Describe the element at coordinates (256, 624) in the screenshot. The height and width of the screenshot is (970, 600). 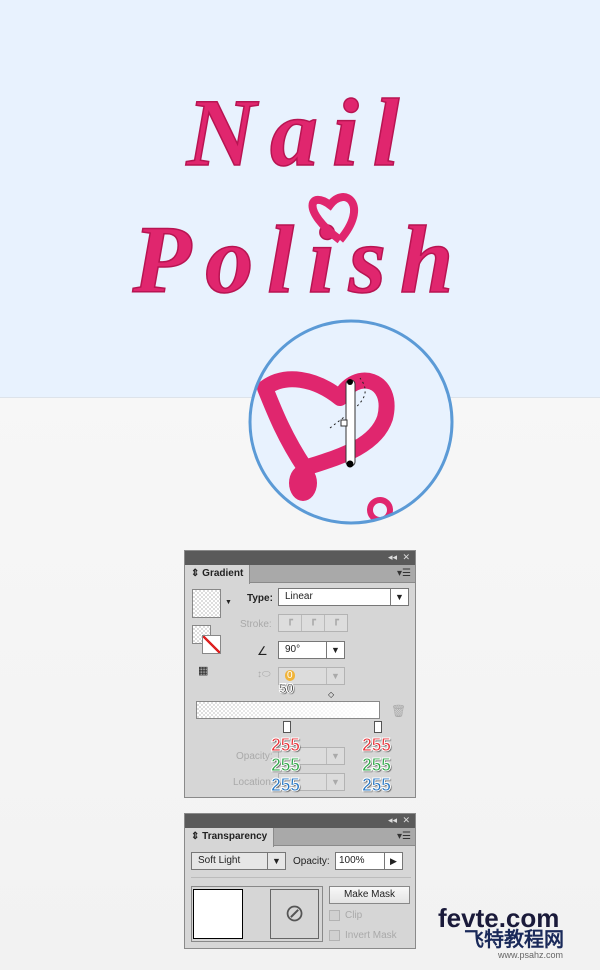
I see `stroke-label: Stroke:` at that location.